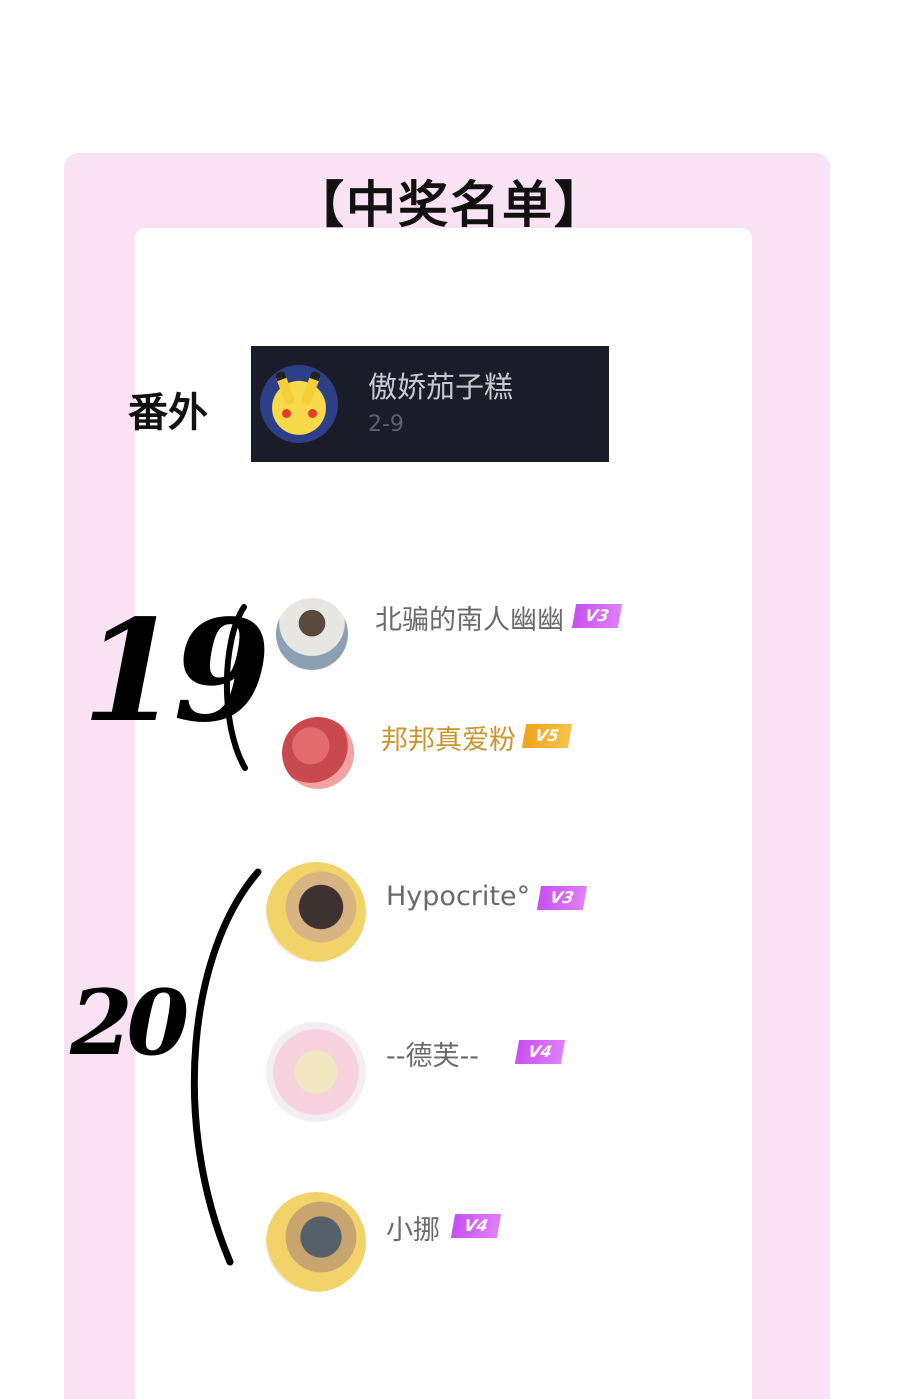 The width and height of the screenshot is (900, 1399). Describe the element at coordinates (547, 736) in the screenshot. I see `level-badge: V5` at that location.